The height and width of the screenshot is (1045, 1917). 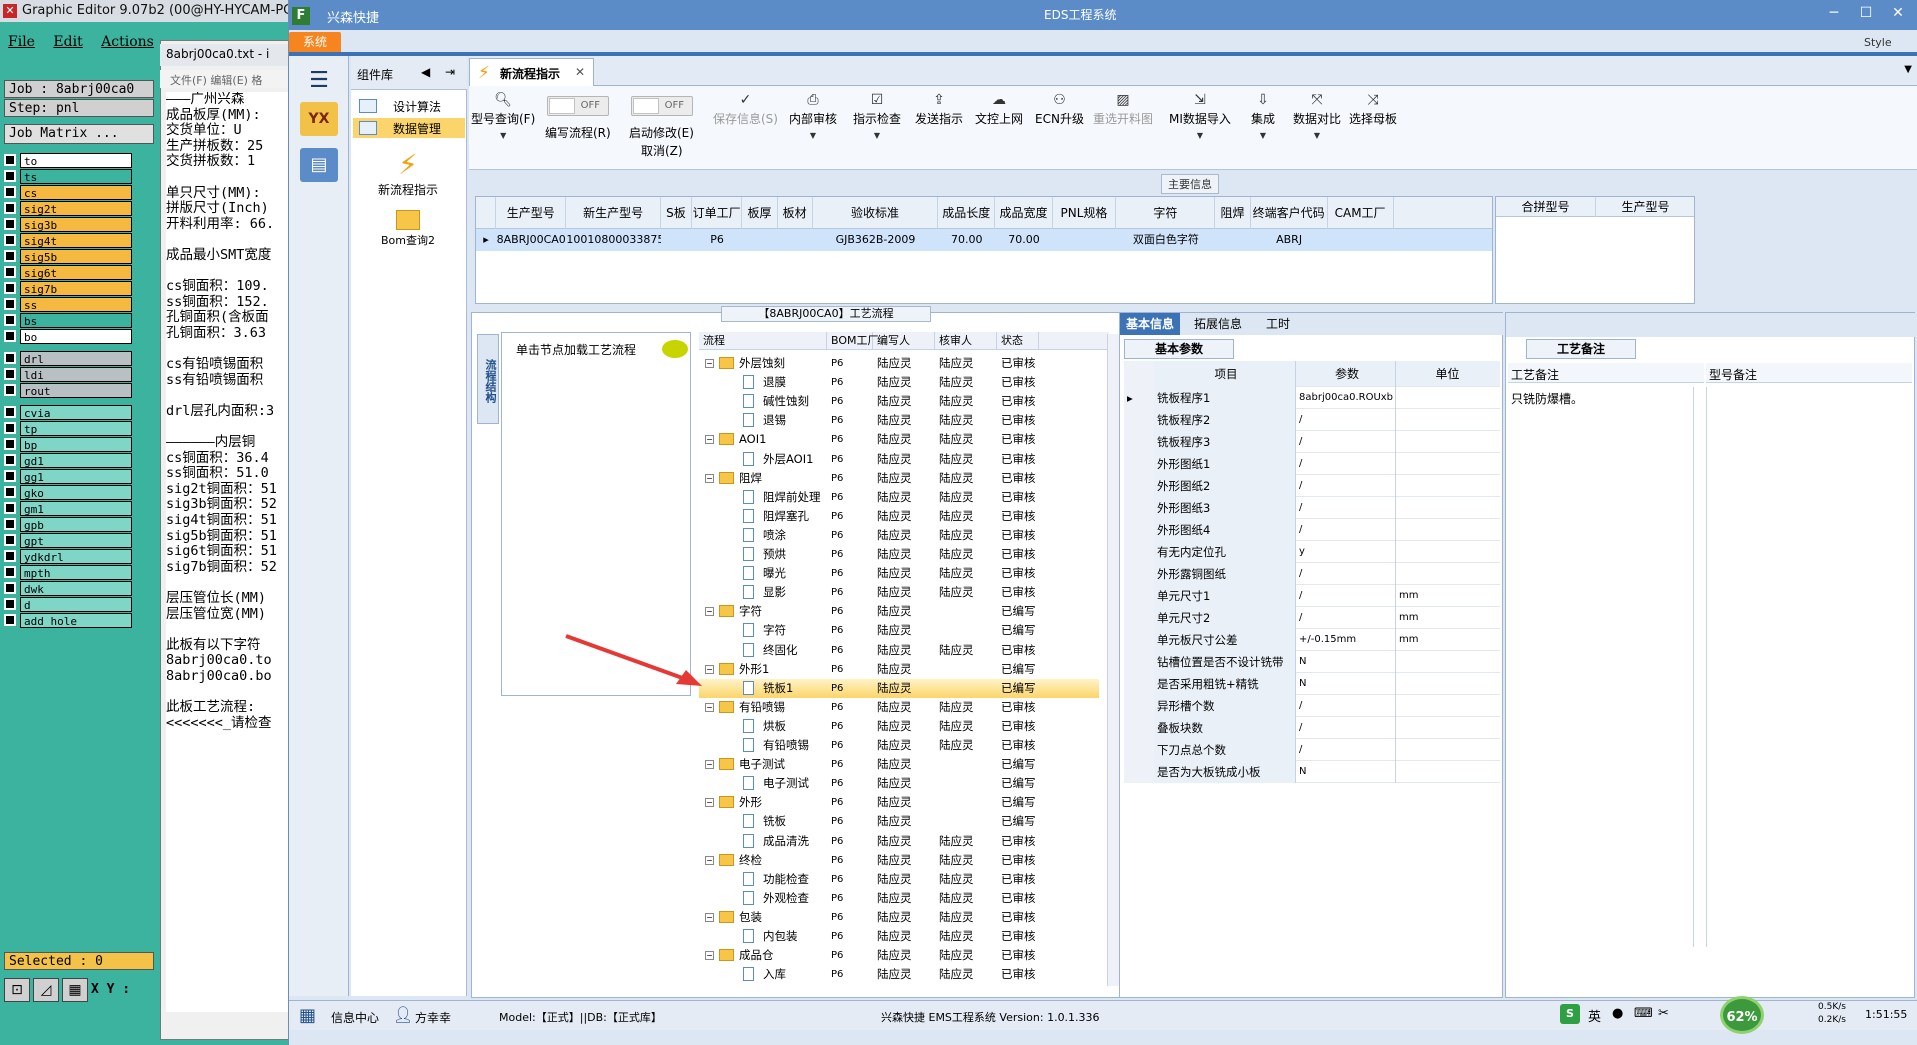 What do you see at coordinates (876, 213) in the screenshot?
I see `main-grid-header-cell: 验收标准` at bounding box center [876, 213].